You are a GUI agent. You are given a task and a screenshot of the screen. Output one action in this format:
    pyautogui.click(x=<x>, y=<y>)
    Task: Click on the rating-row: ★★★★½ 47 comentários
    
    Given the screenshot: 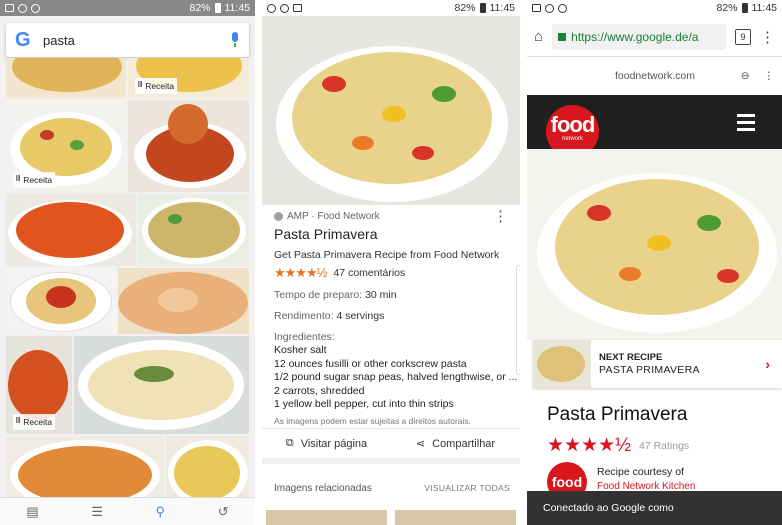 What is the action you would take?
    pyautogui.click(x=393, y=273)
    